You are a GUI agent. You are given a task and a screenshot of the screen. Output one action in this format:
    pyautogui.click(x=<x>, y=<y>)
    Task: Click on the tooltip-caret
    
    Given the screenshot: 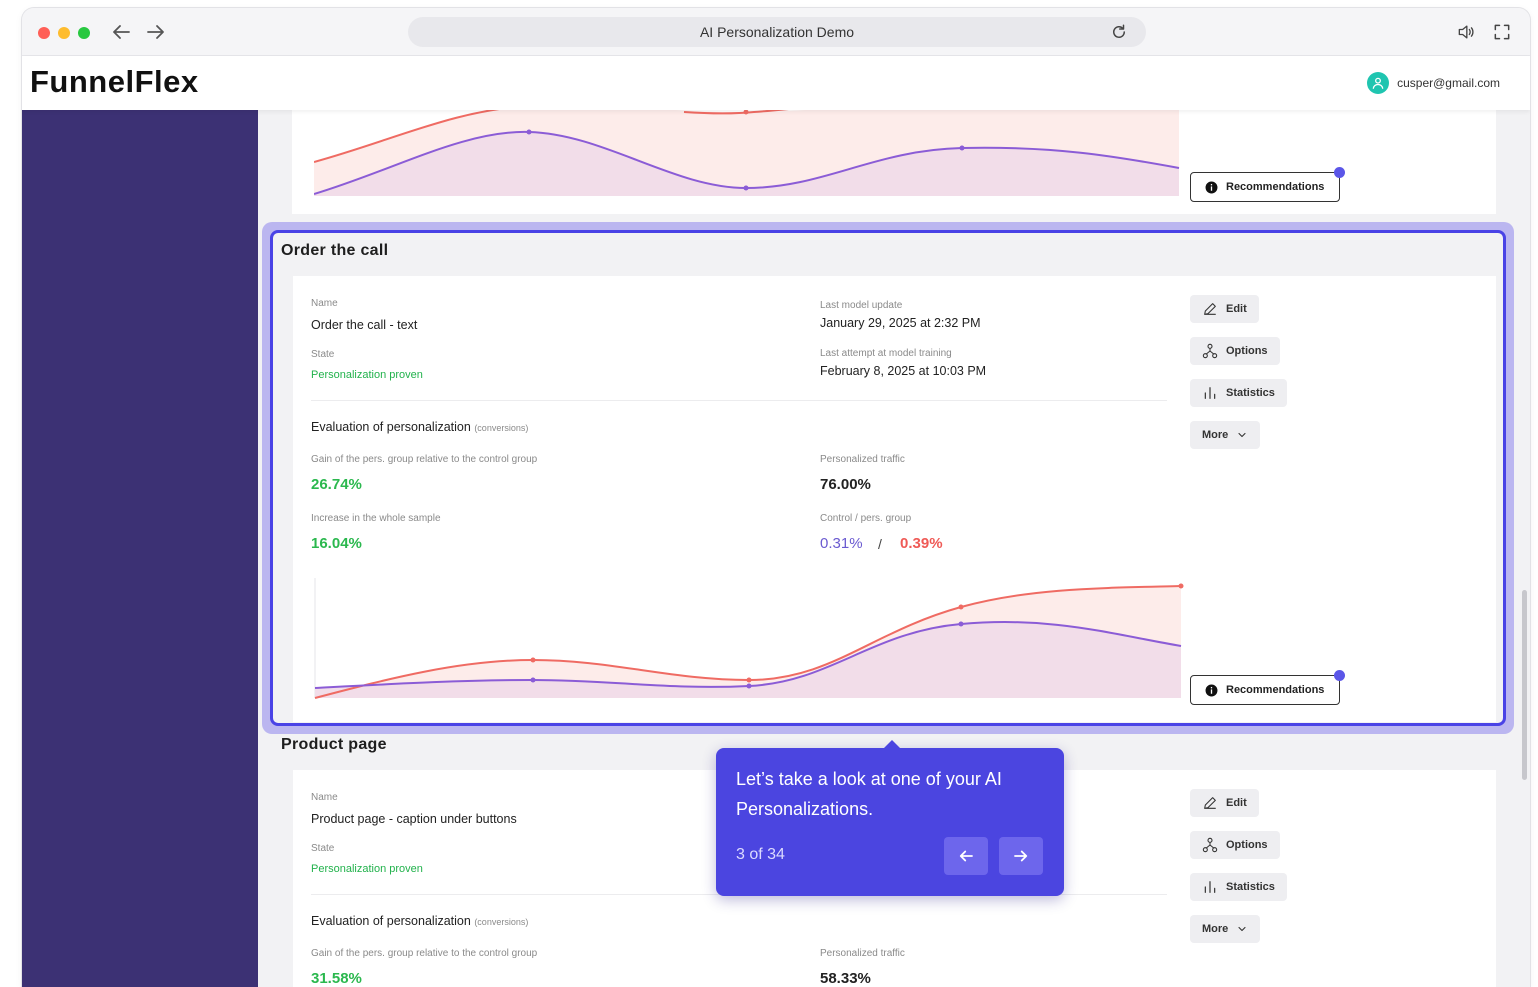 What is the action you would take?
    pyautogui.click(x=892, y=744)
    